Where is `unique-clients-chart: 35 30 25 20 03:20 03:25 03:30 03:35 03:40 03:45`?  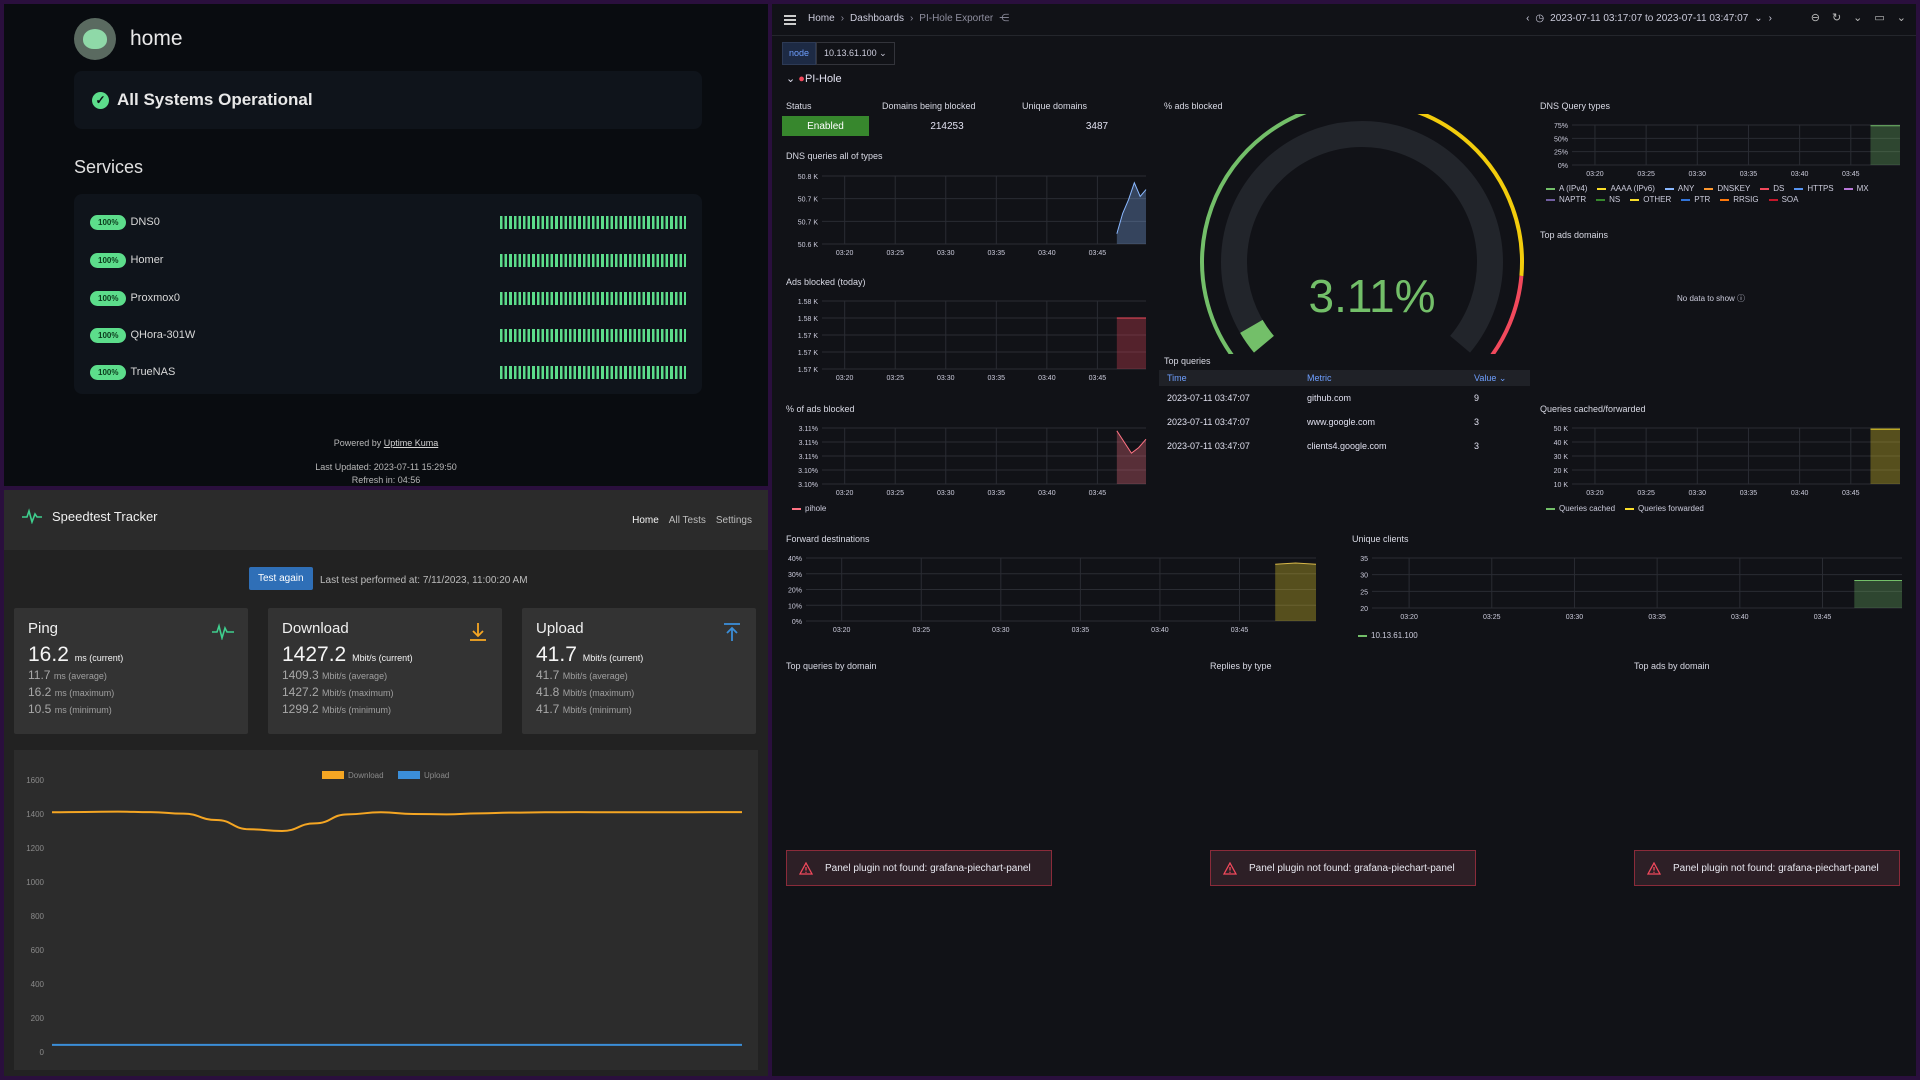 unique-clients-chart: 35 30 25 20 03:20 03:25 03:30 03:35 03:40 03:45 is located at coordinates (1631, 588).